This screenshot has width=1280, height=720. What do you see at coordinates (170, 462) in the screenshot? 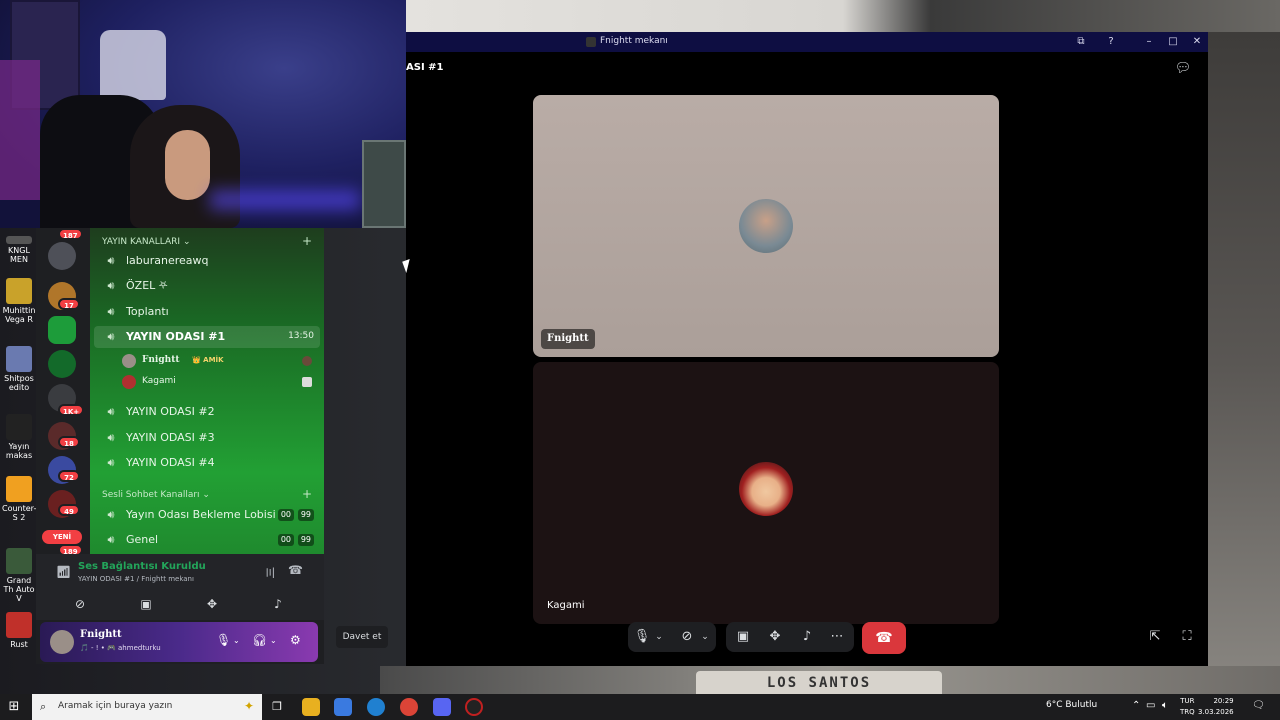
I see `channel-label: YAYIN ODASI #4` at bounding box center [170, 462].